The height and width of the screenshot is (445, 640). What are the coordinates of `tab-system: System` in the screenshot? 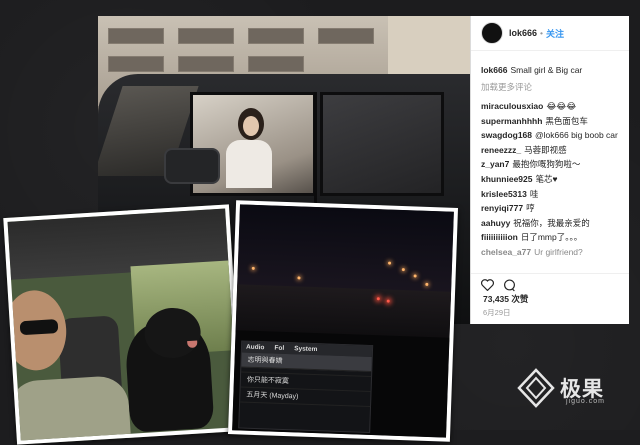 It's located at (306, 349).